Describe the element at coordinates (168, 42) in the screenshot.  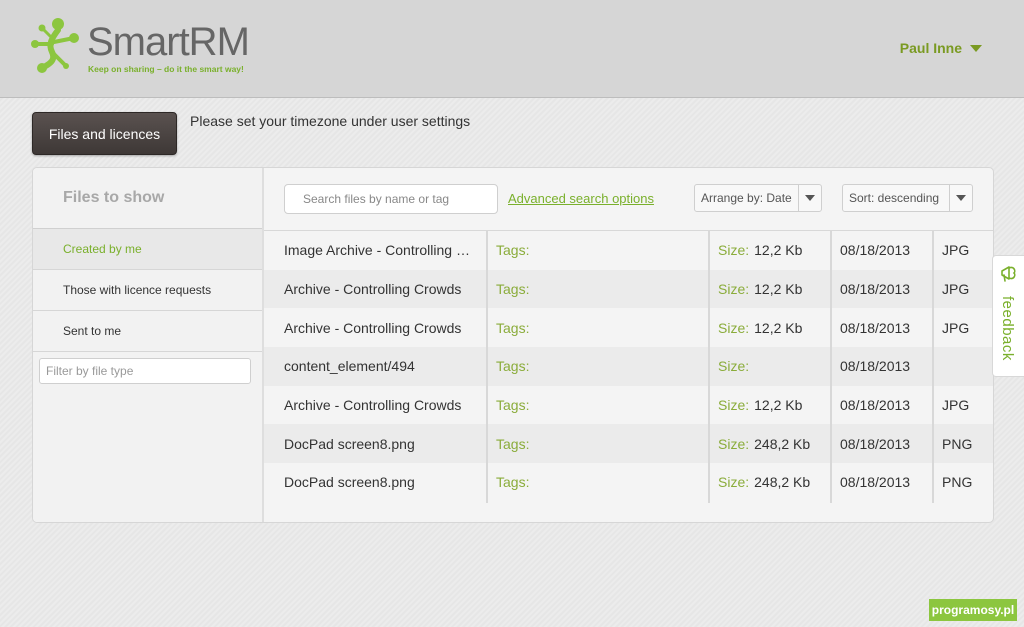
I see `logo-text: SmartRM` at that location.